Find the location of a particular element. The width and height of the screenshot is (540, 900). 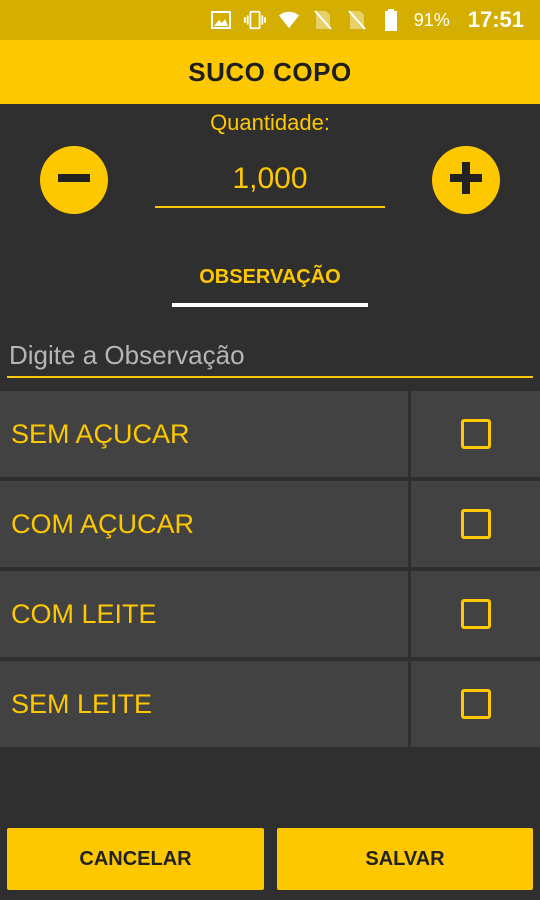

option-row-com-acucar: COM AÇUCAR is located at coordinates (270, 524).